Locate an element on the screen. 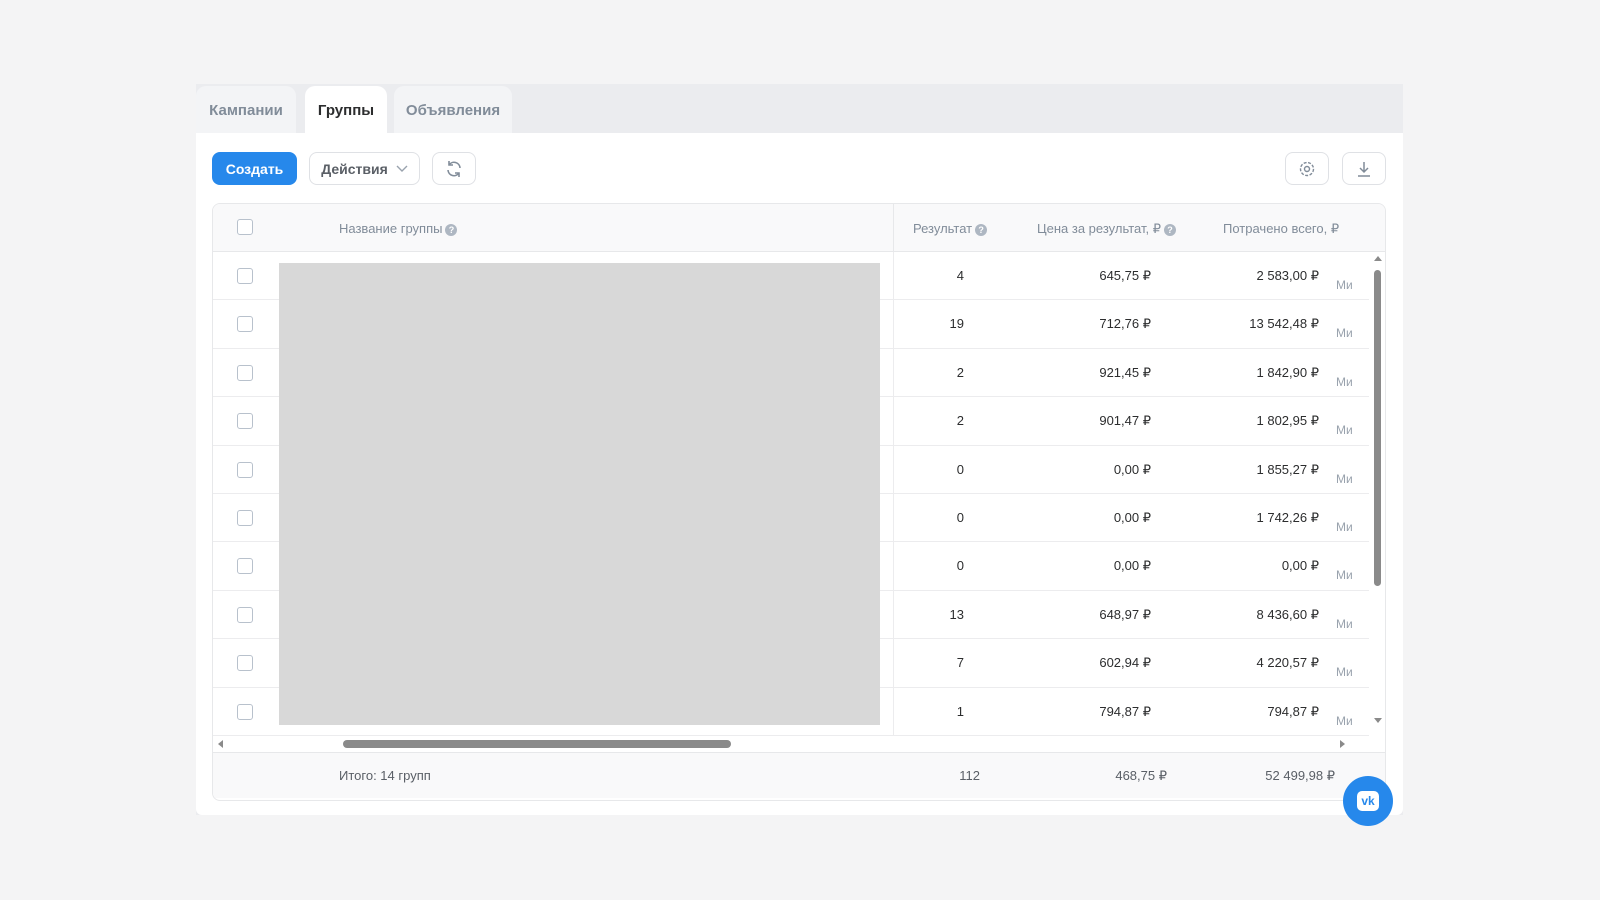  vertical-scrollbar is located at coordinates (1378, 491).